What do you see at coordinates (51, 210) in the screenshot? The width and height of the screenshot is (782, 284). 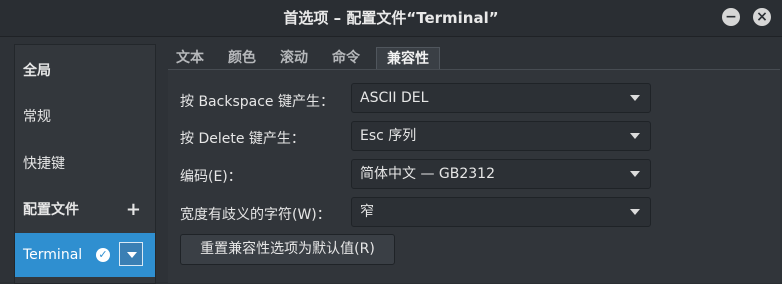 I see `sidebar-item-label: 配置文件` at bounding box center [51, 210].